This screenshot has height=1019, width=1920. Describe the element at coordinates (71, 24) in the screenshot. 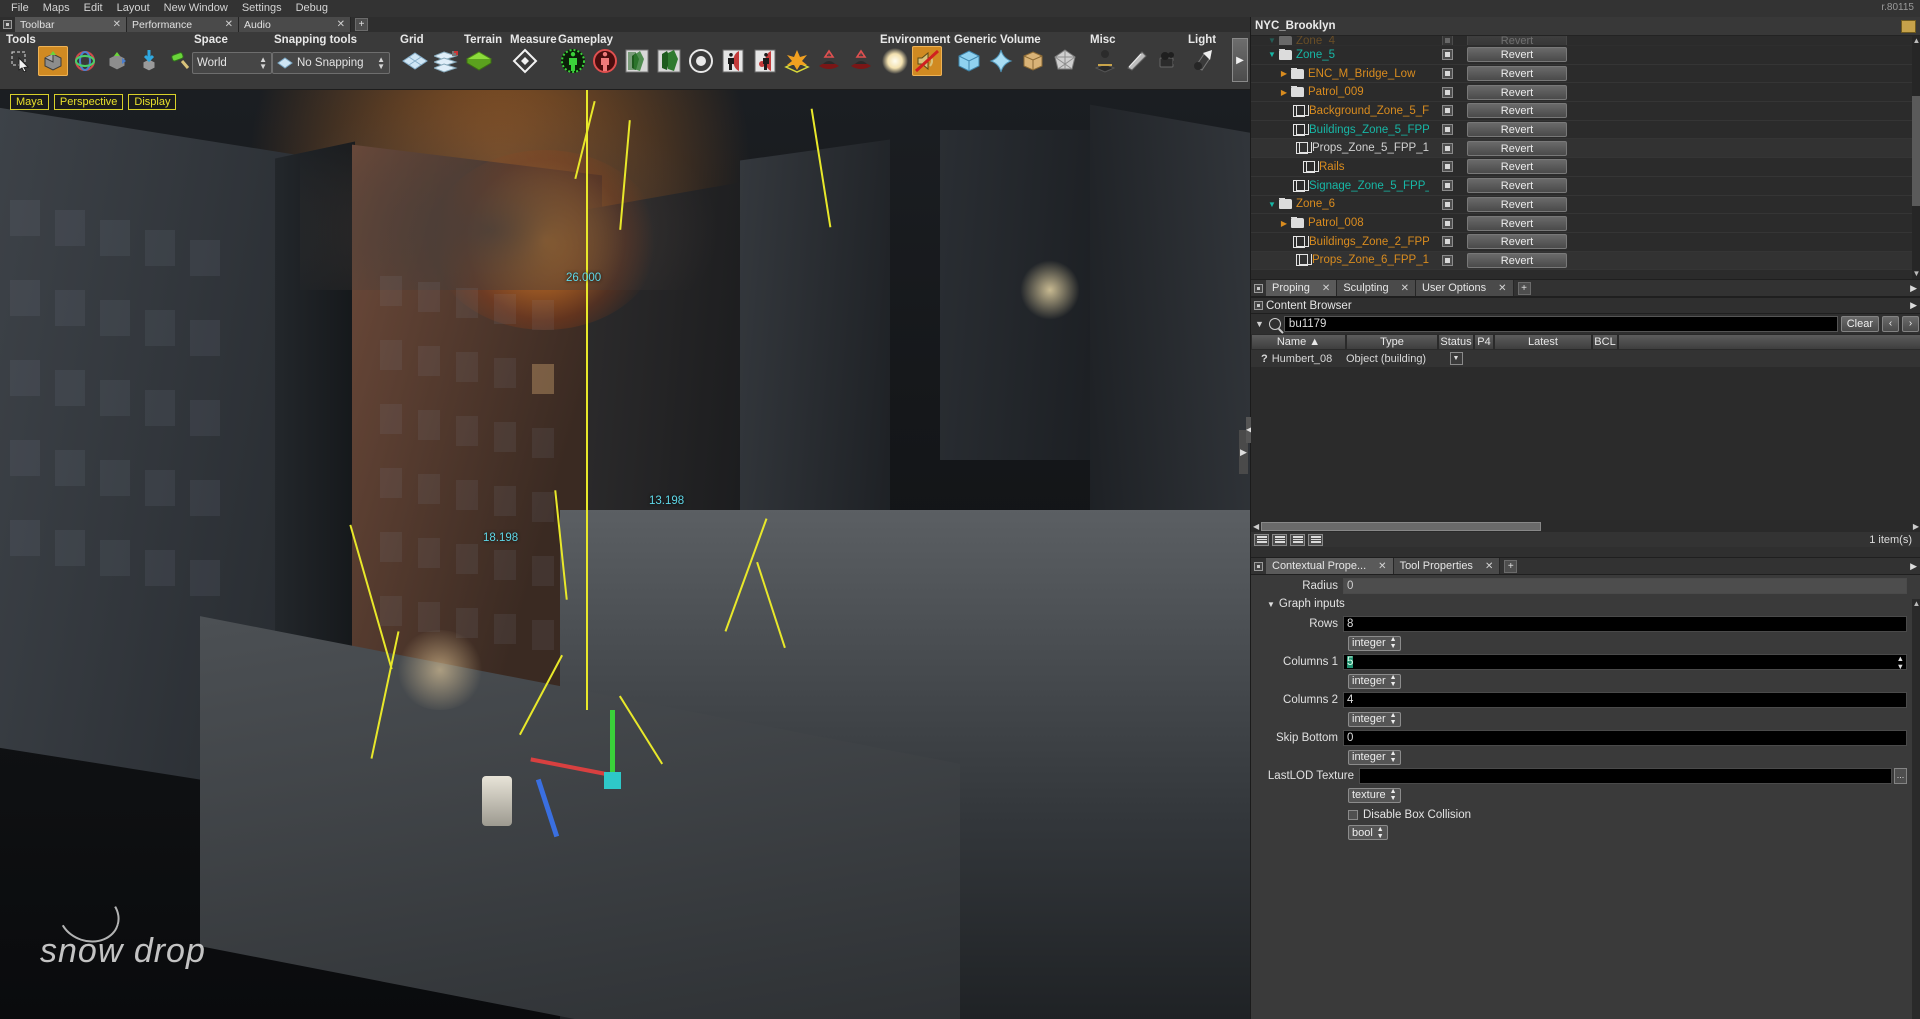

I see `tab-toolbar: Toolbar ✕` at that location.